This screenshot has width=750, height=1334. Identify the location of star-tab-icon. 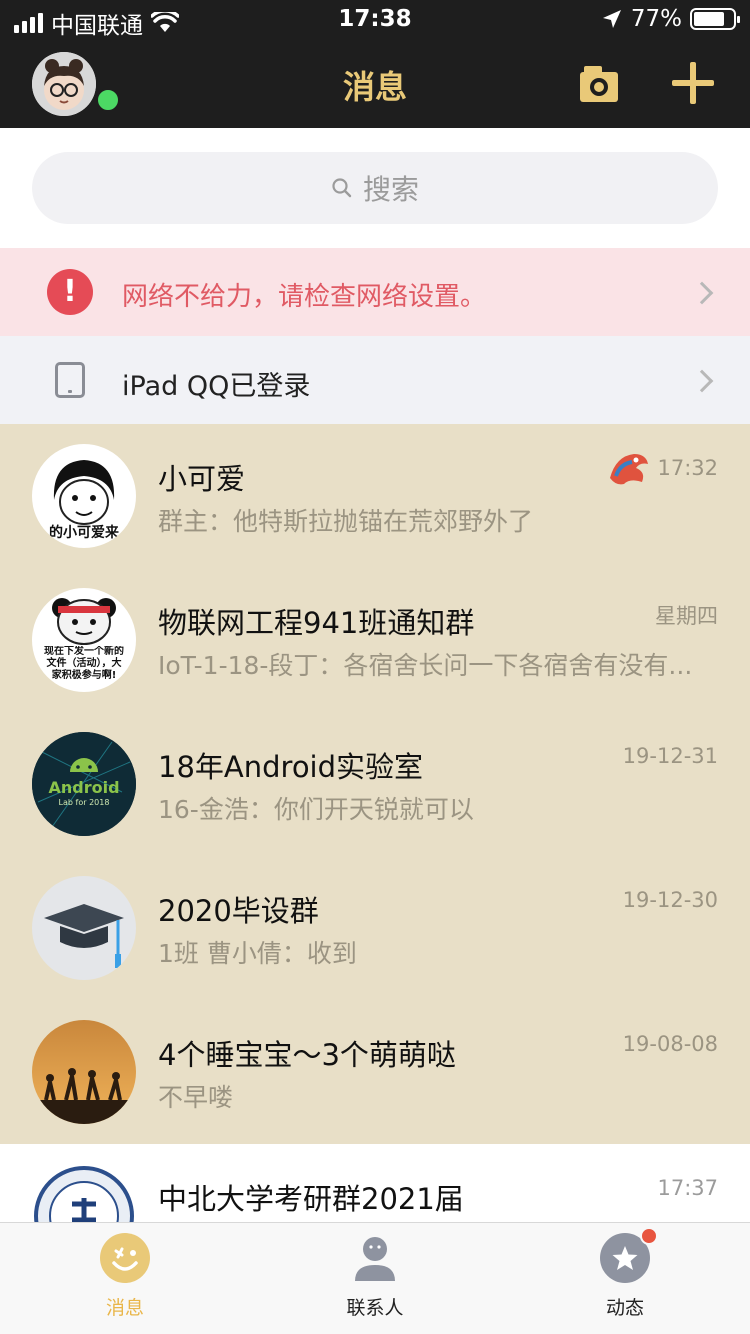
(629, 1255).